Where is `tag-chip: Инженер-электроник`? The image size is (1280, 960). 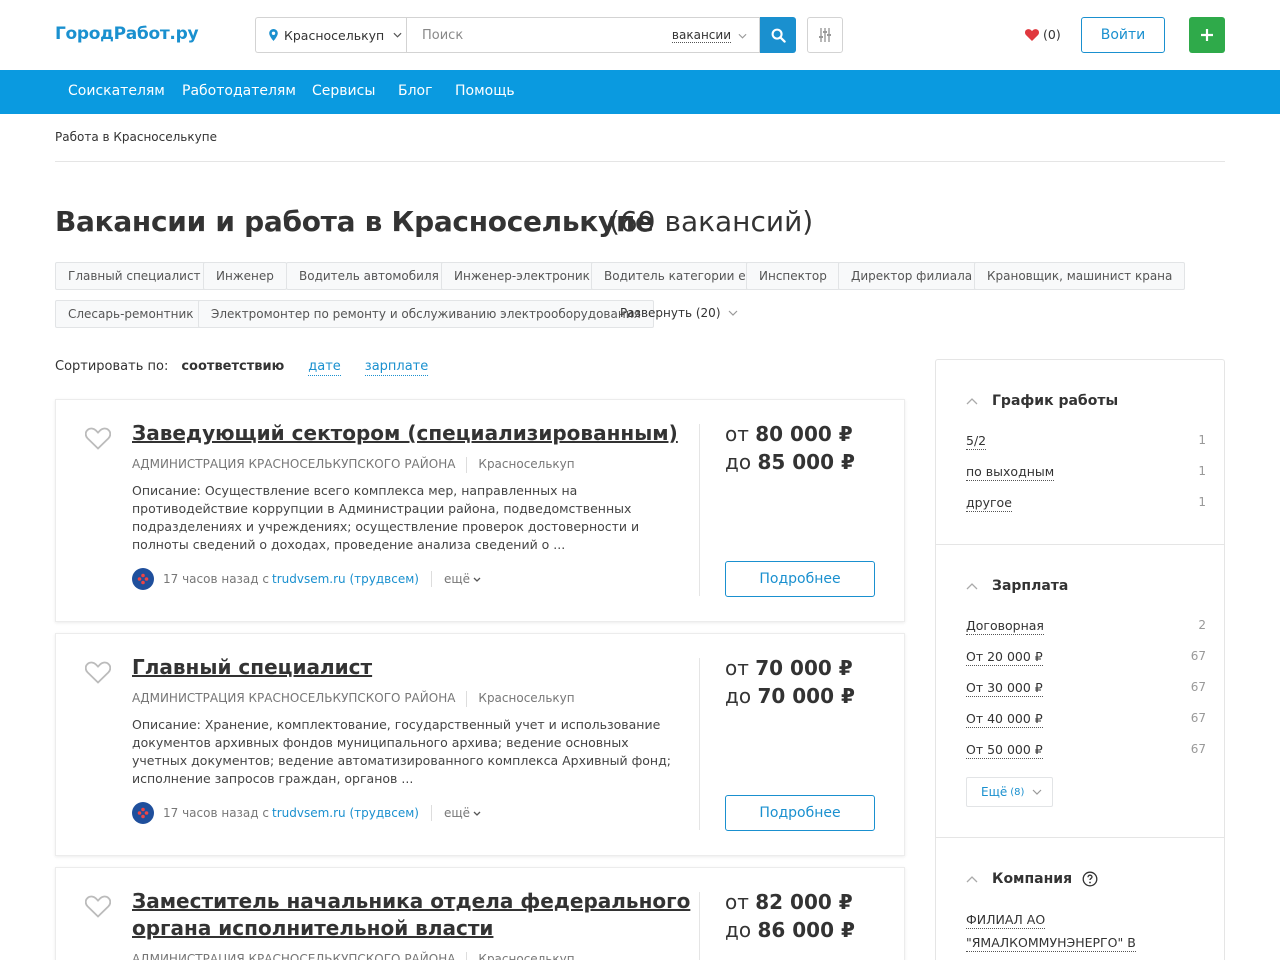 tag-chip: Инженер-электроник is located at coordinates (522, 276).